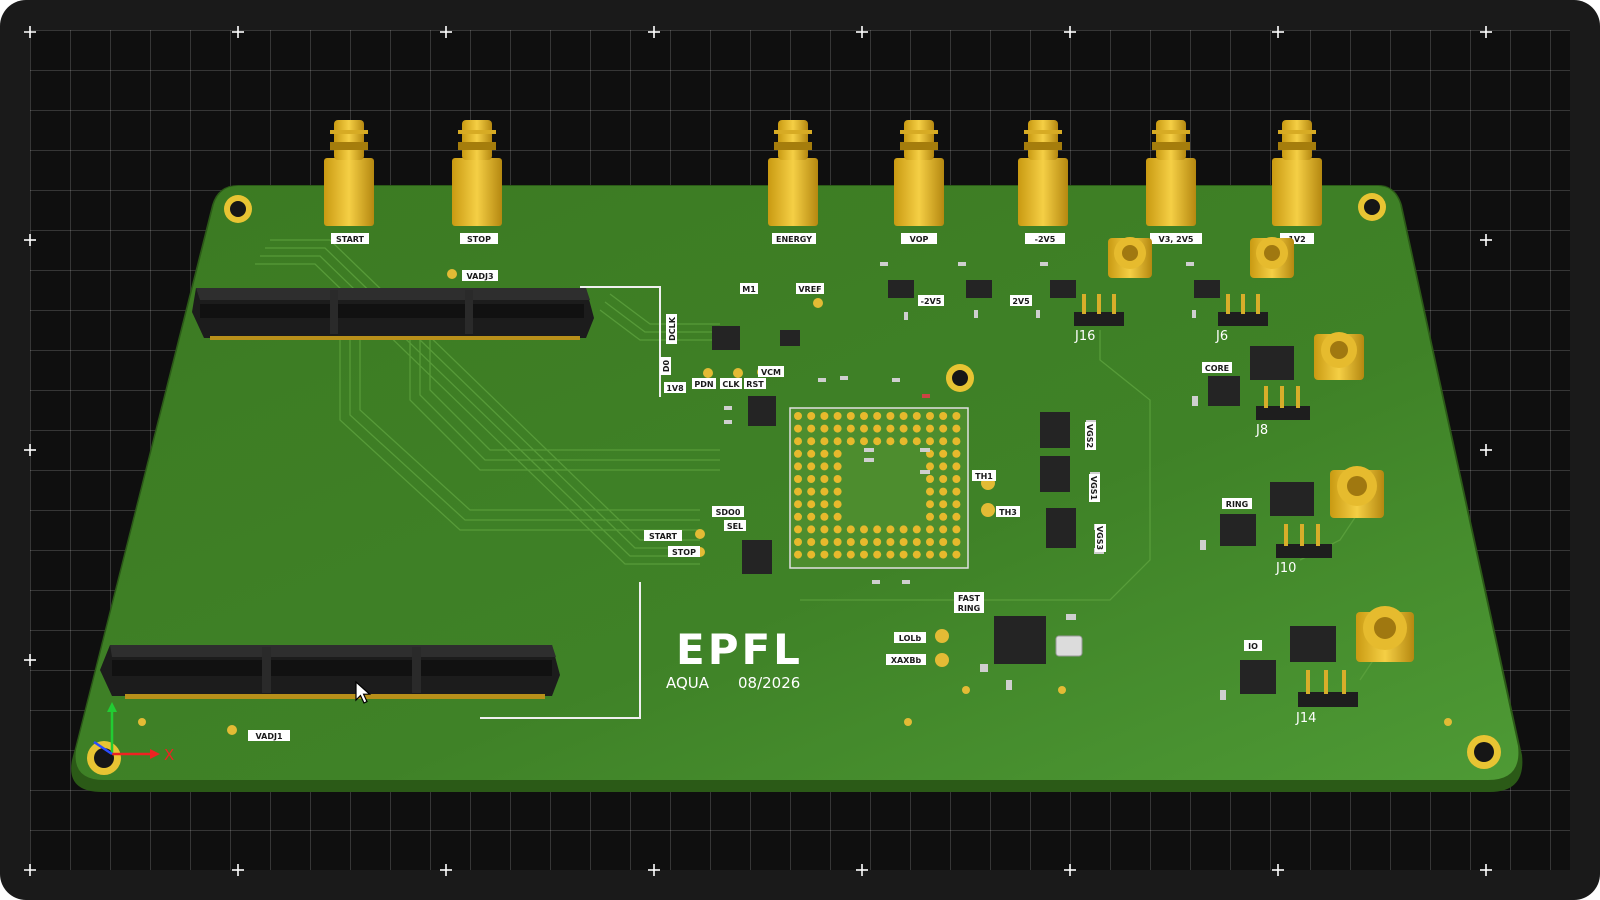 The image size is (1600, 900). Describe the element at coordinates (1313, 644) in the screenshot. I see `ic-vr3` at that location.